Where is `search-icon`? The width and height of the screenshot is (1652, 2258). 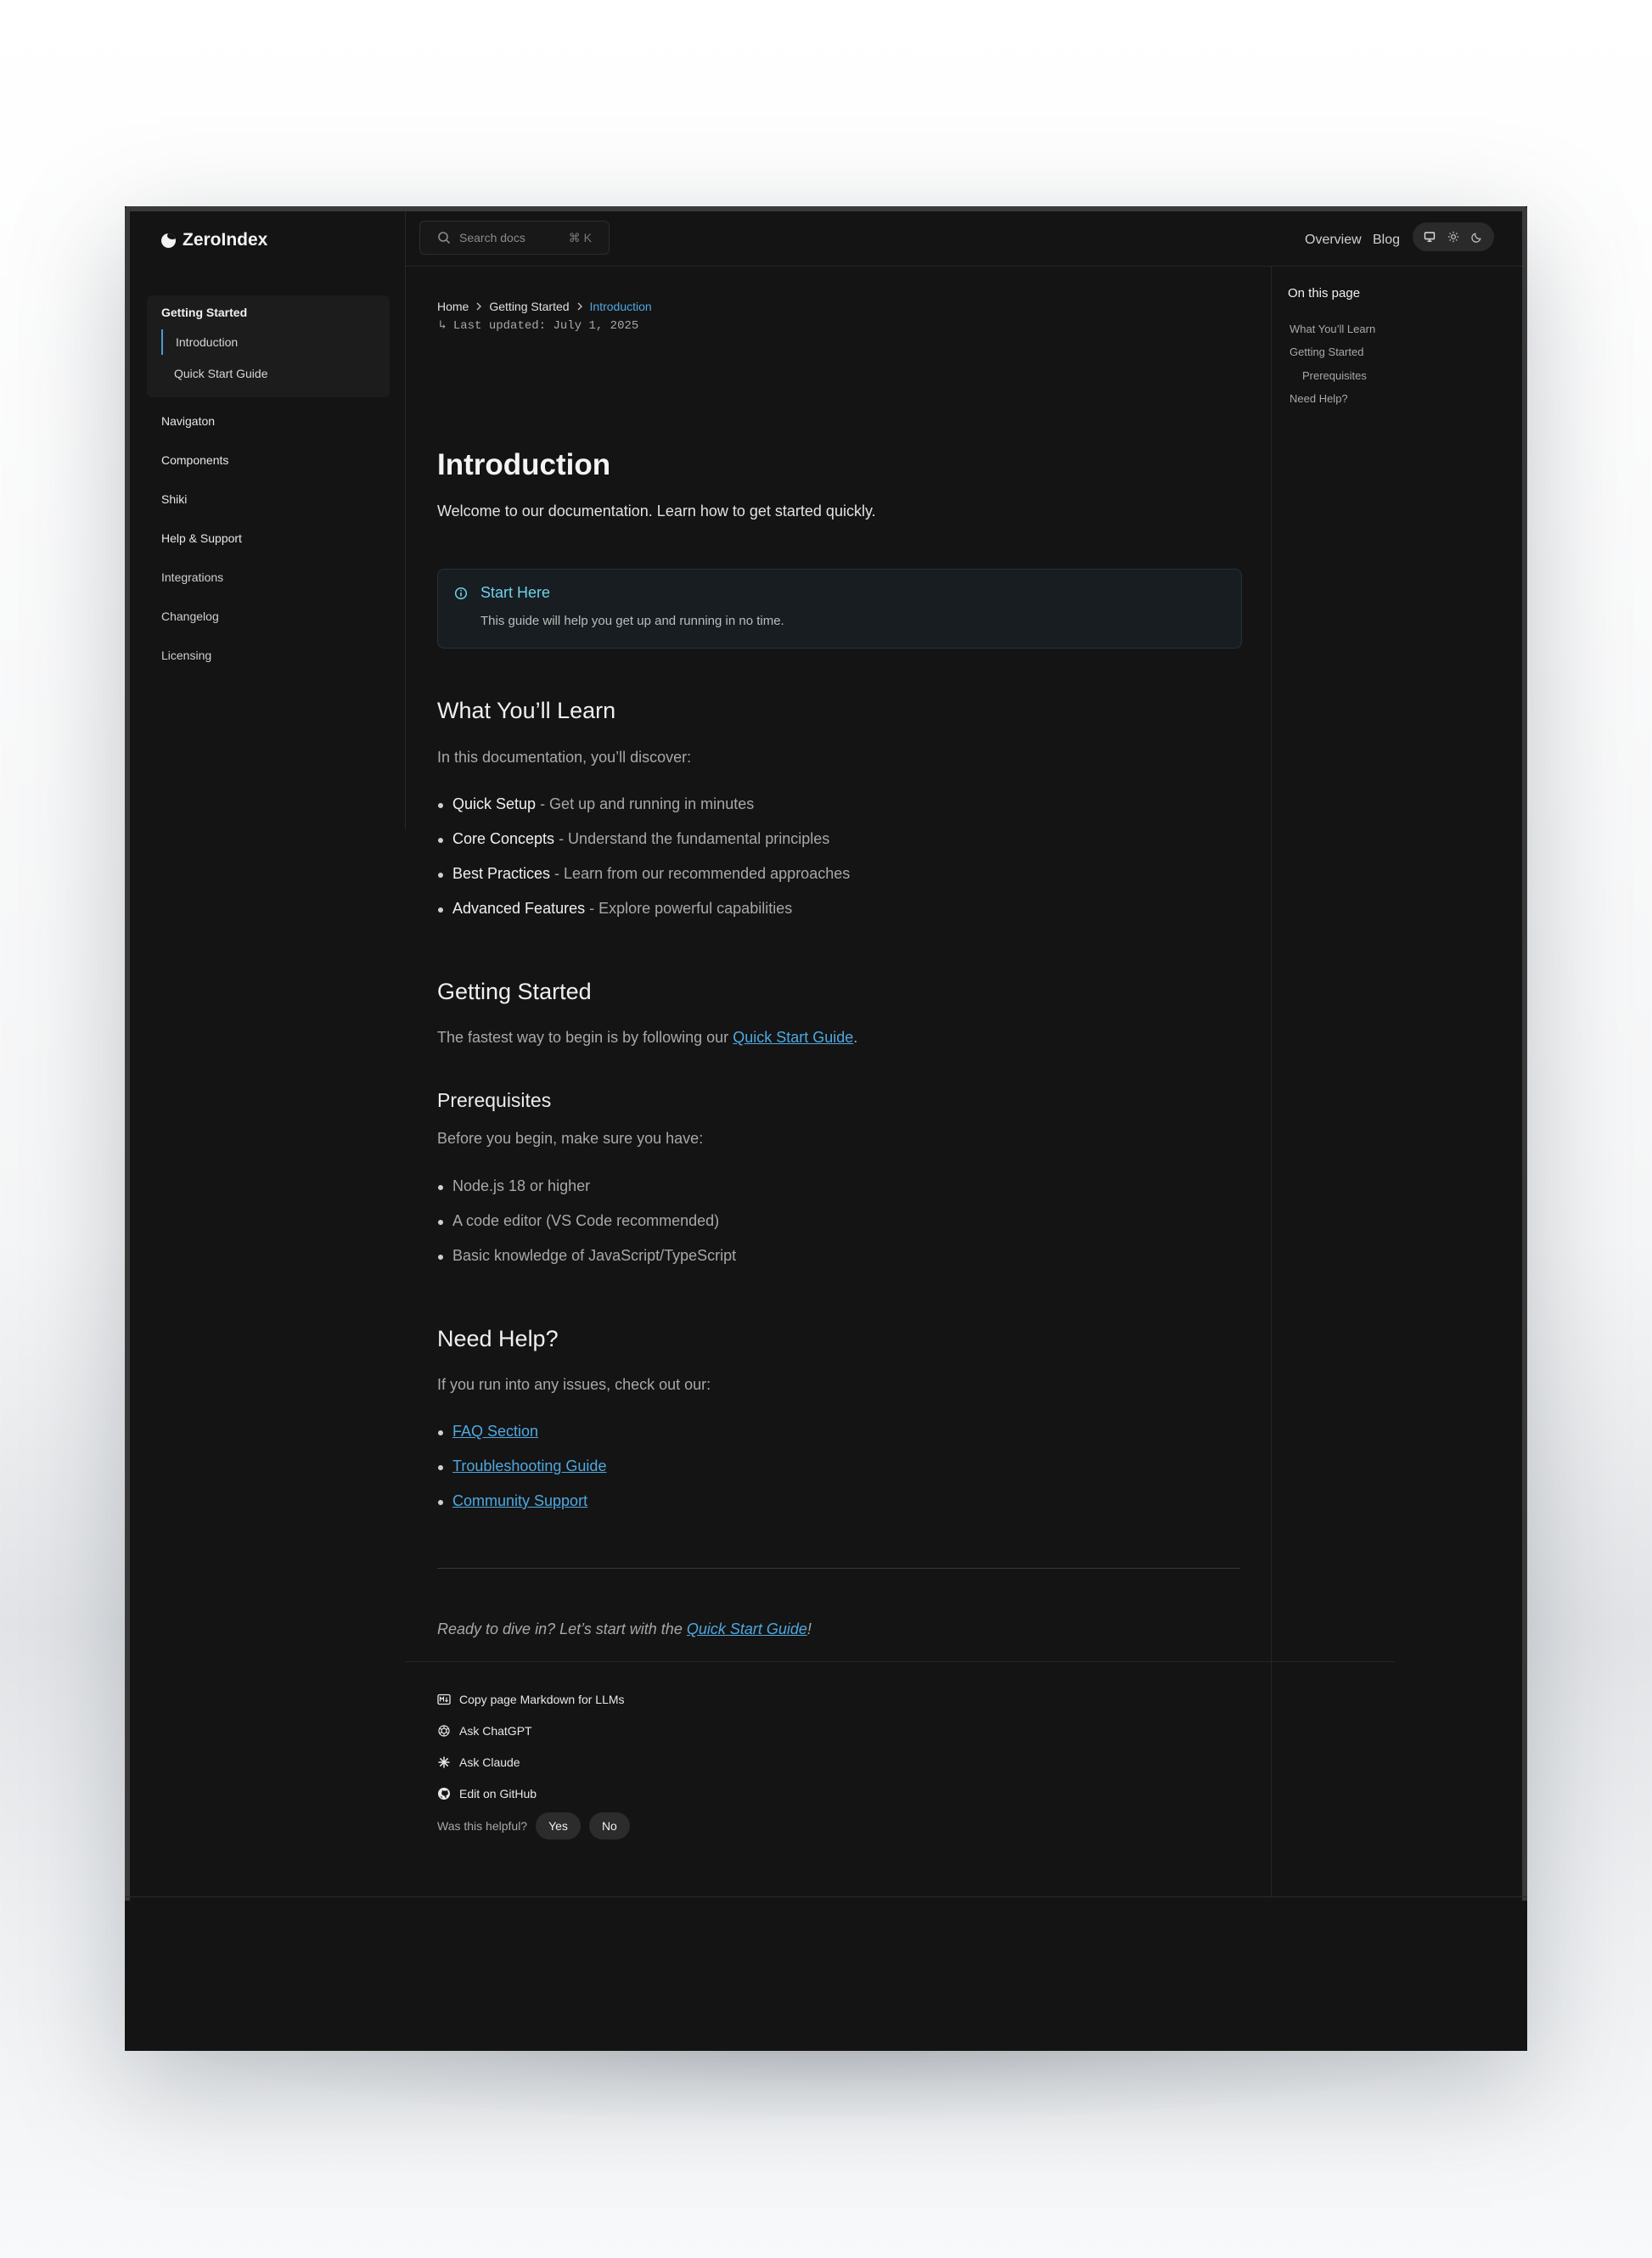 search-icon is located at coordinates (444, 238).